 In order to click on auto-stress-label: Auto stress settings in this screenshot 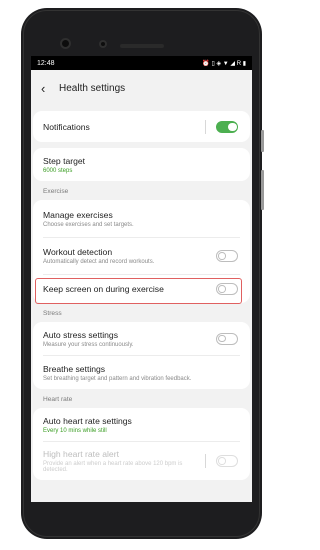, I will do `click(80, 334)`.